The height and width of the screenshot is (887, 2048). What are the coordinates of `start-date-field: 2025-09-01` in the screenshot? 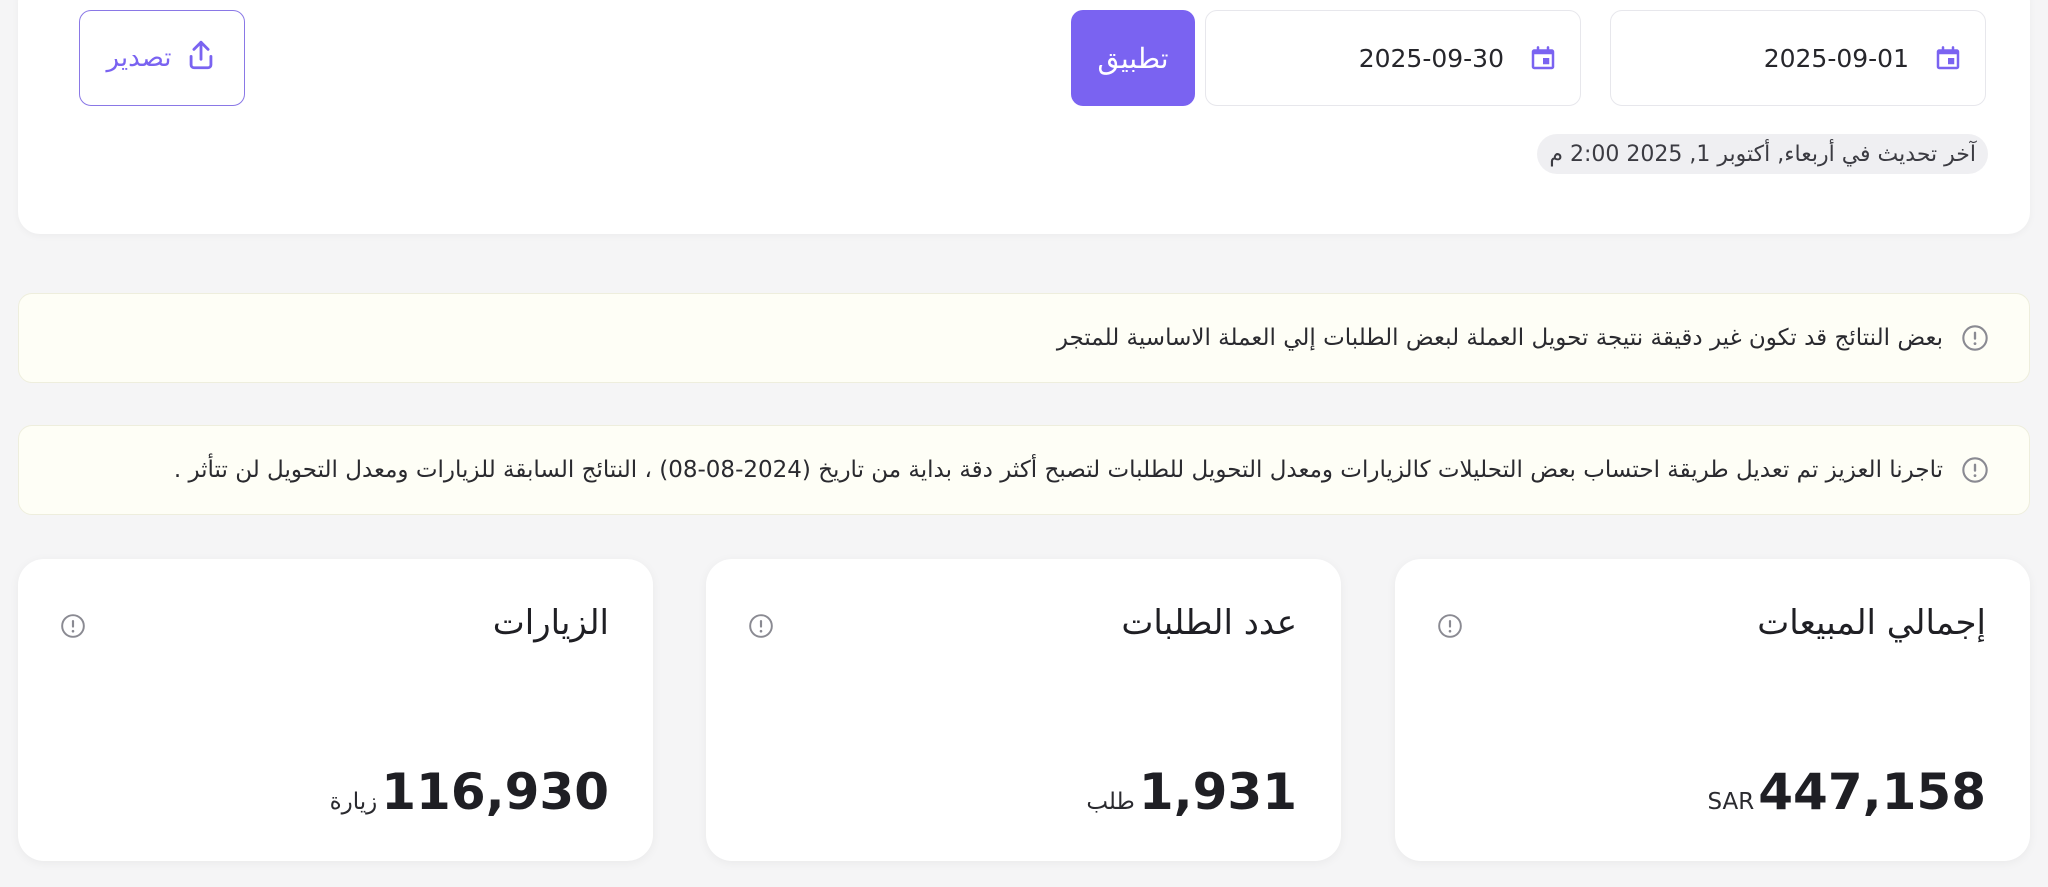 It's located at (1798, 58).